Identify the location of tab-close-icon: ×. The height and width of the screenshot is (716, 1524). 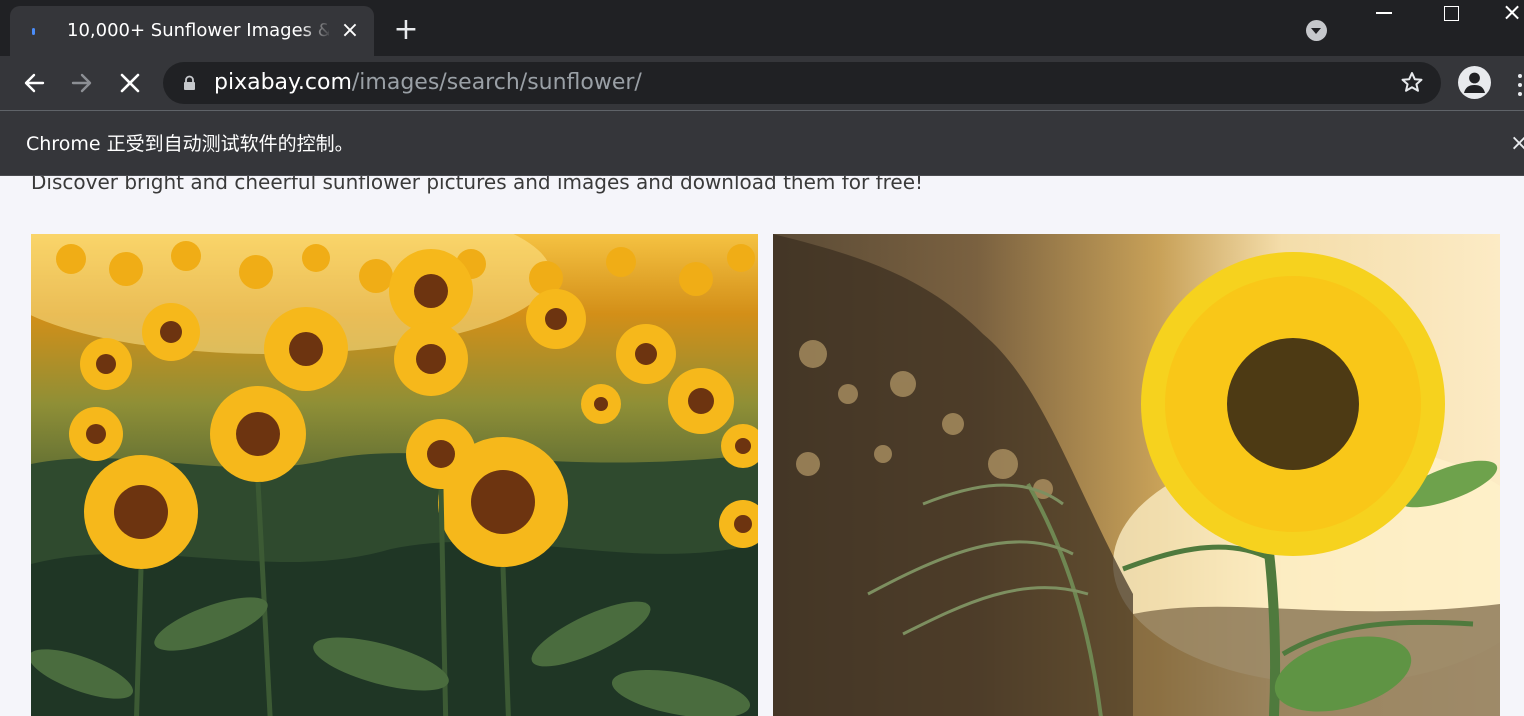
(350, 31).